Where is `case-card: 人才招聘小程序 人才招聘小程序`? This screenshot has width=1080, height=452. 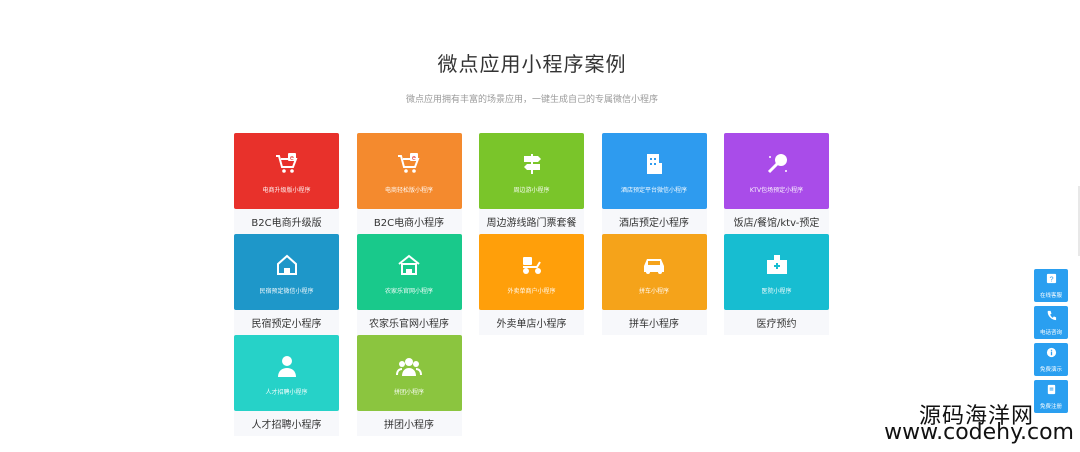
case-card: 人才招聘小程序 人才招聘小程序 is located at coordinates (286, 385).